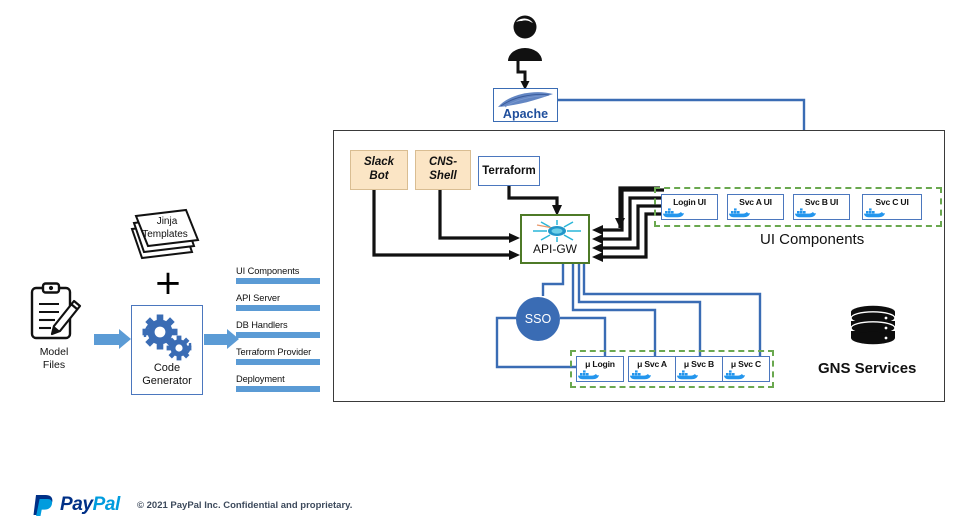 This screenshot has width=960, height=519. Describe the element at coordinates (90, 504) in the screenshot. I see `paypal-wordmark: PayPal` at that location.